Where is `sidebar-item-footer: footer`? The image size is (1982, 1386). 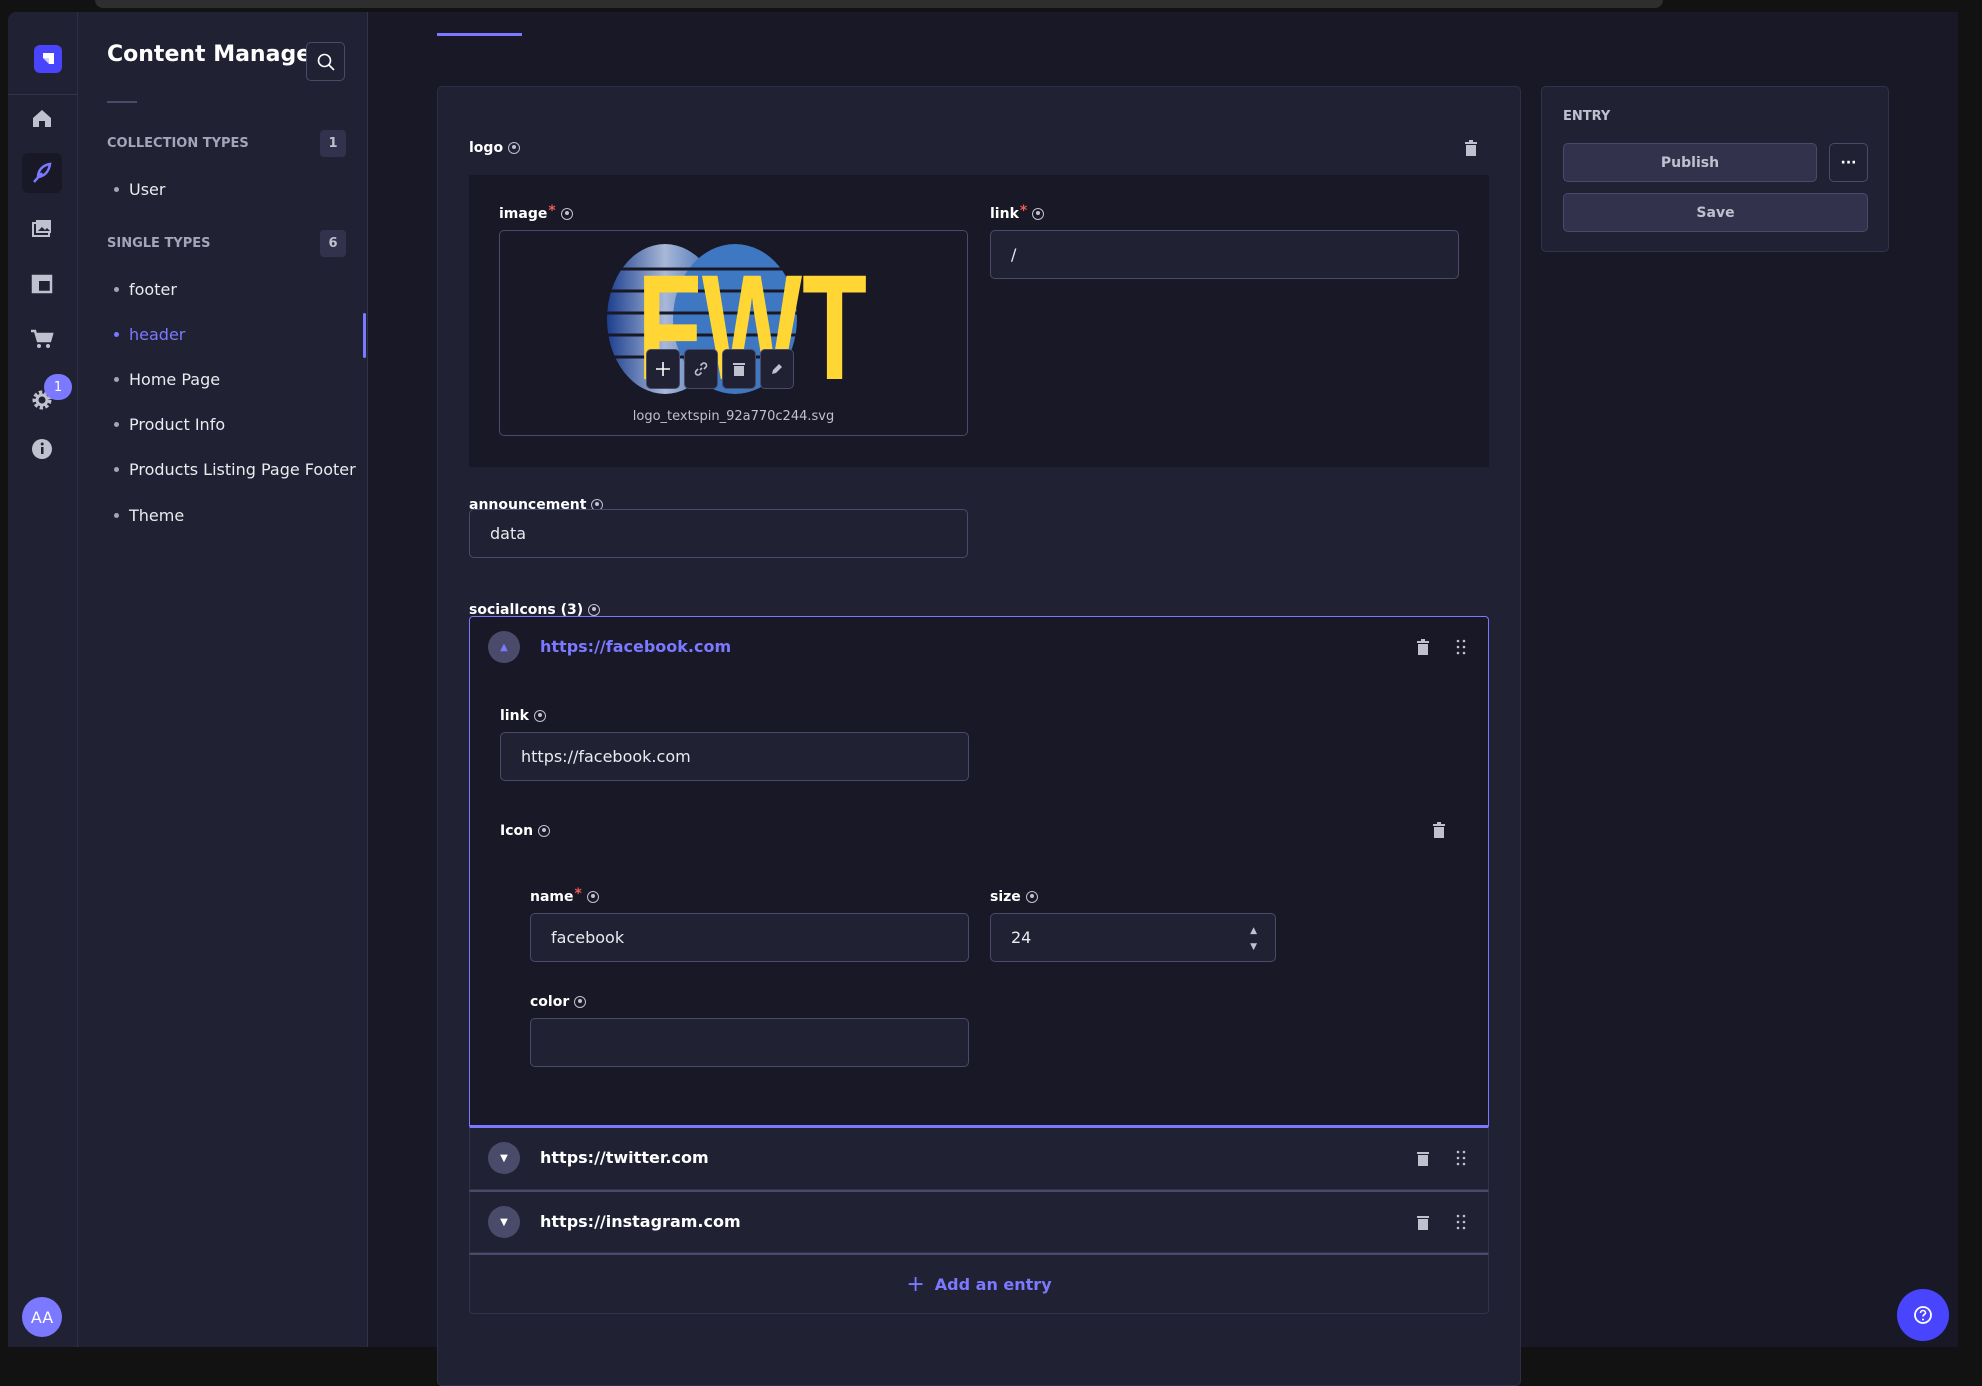 sidebar-item-footer: footer is located at coordinates (145, 289).